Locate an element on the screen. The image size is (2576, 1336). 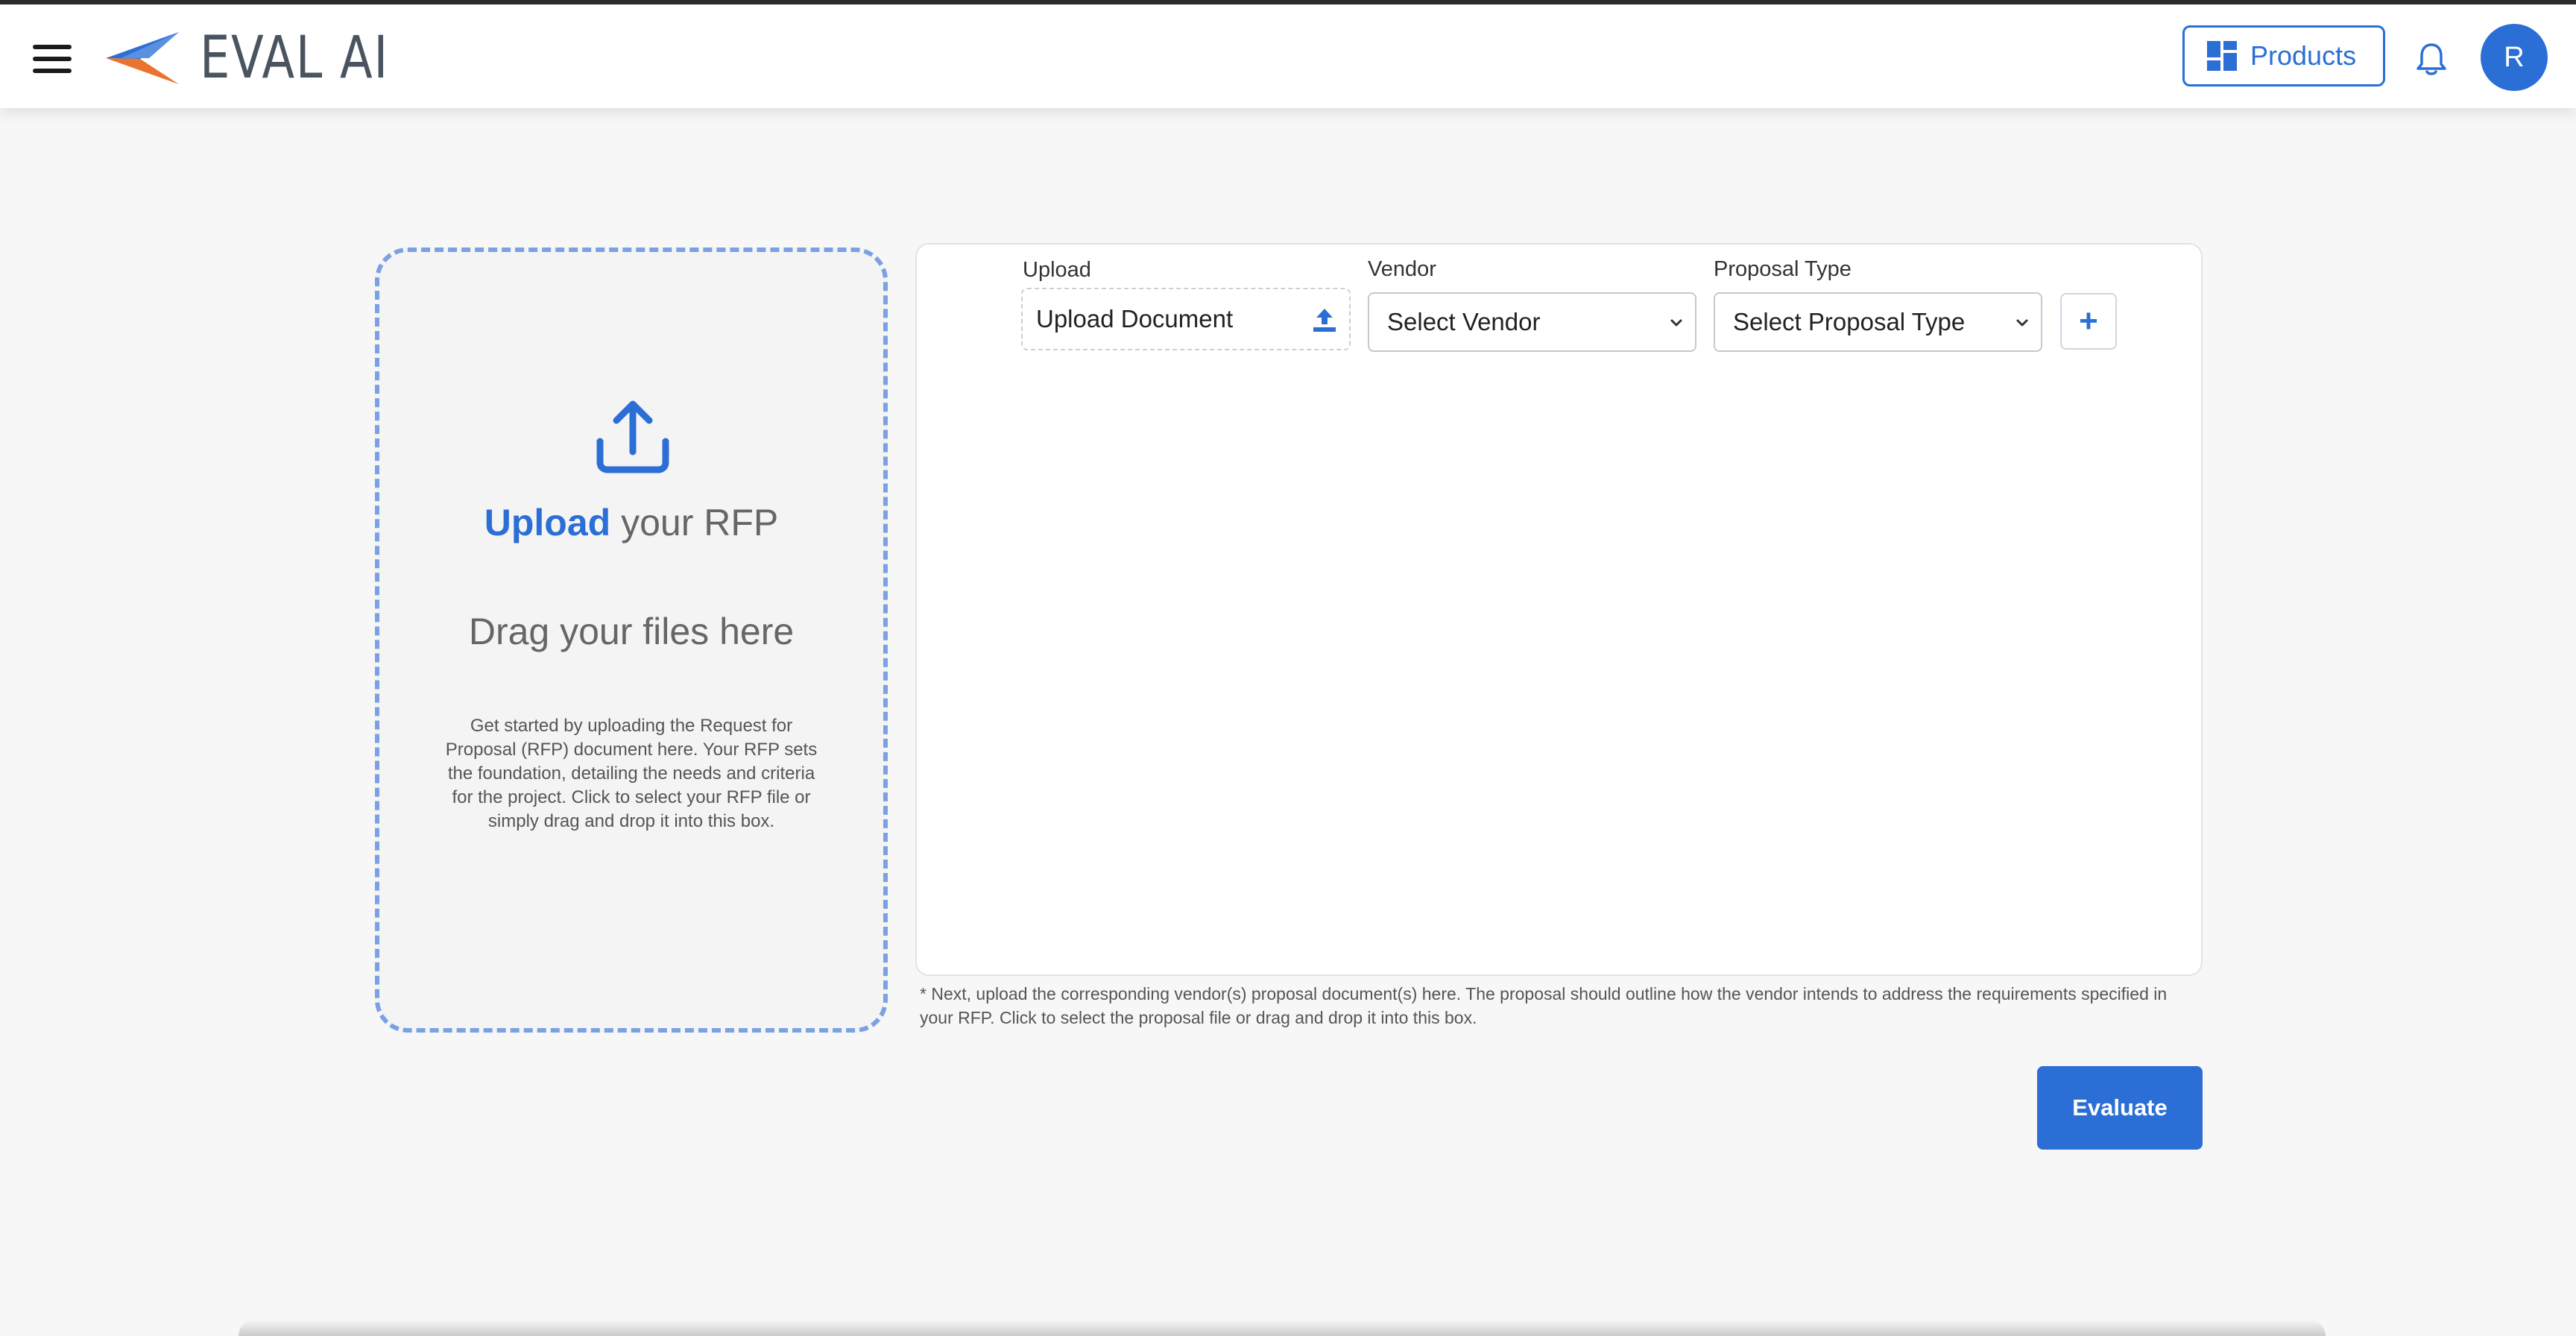
upload-icon is located at coordinates (632, 436).